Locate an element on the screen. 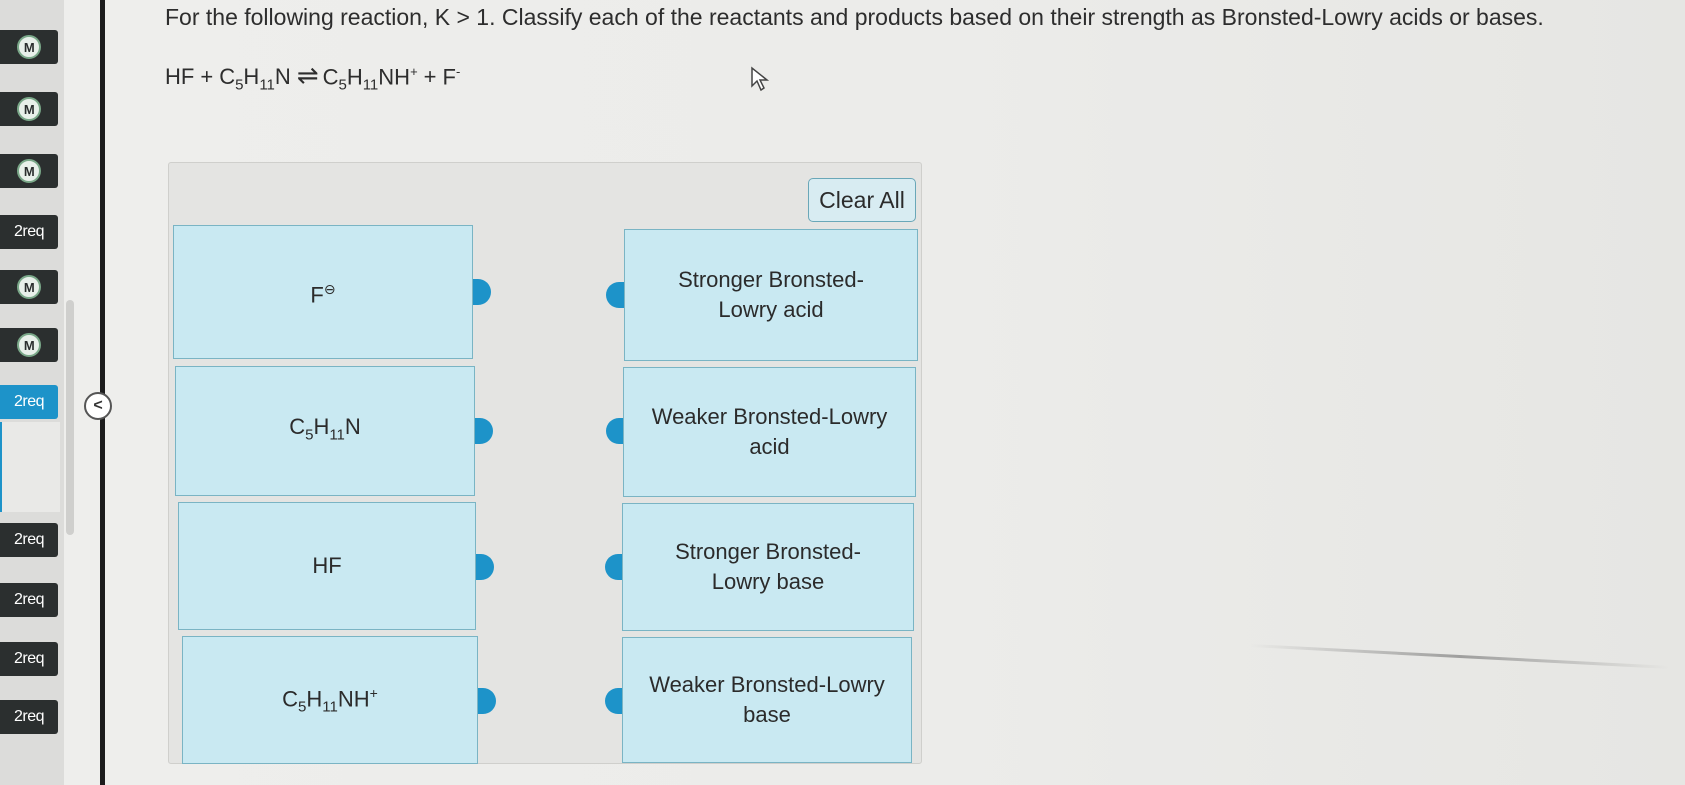 This screenshot has height=785, width=1685. sidebar-item-7-active: 2req is located at coordinates (29, 402).